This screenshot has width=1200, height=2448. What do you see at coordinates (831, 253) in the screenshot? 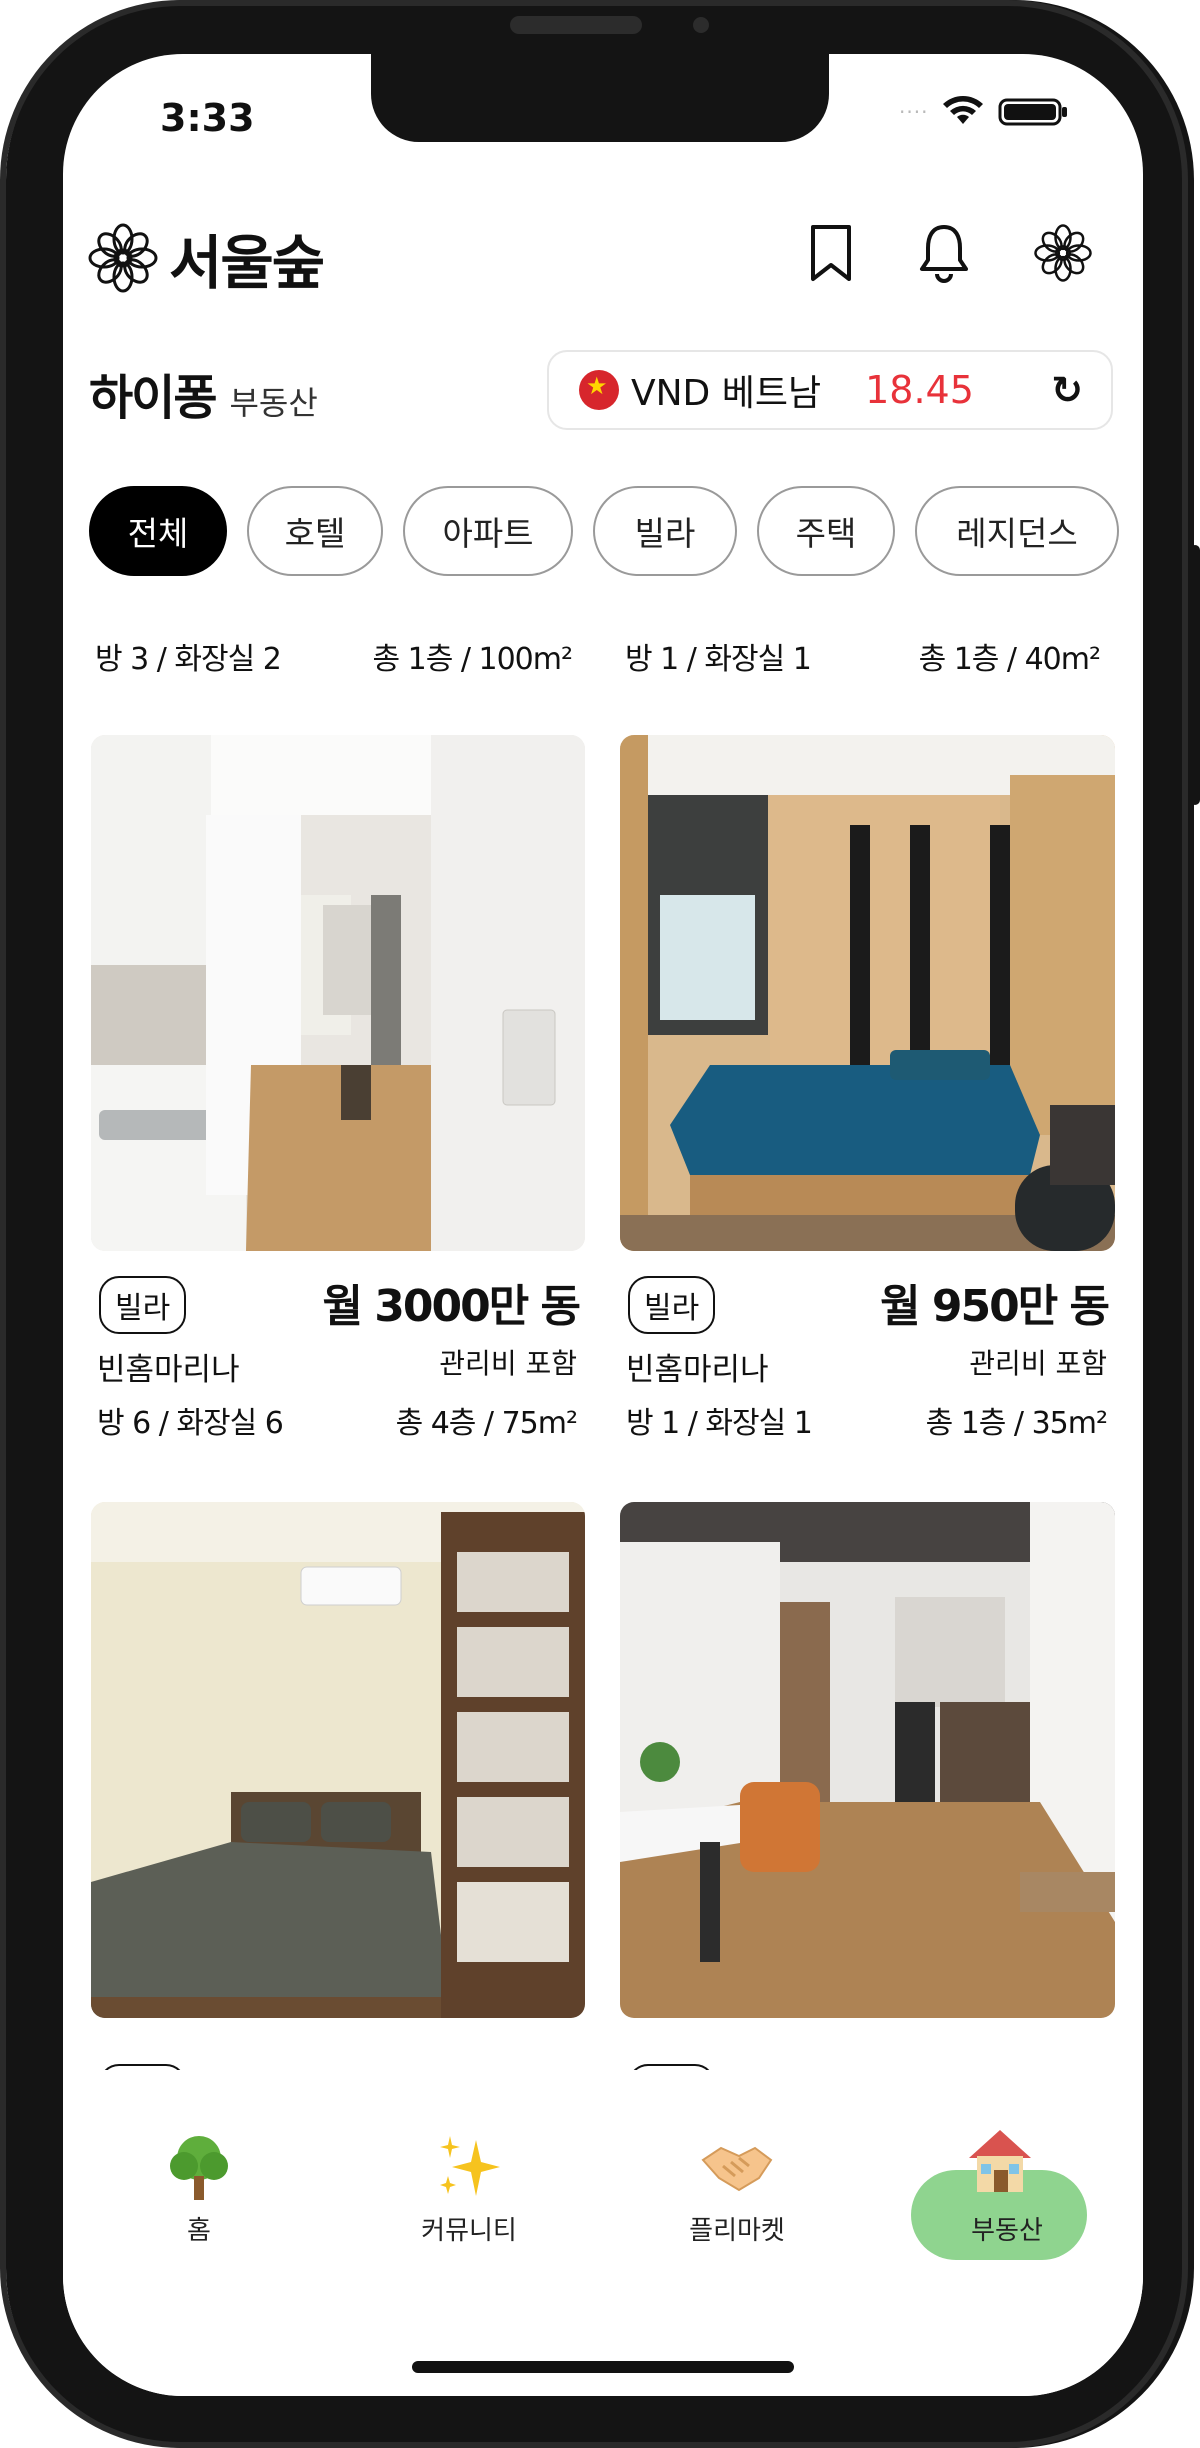
I see `bookmark-icon` at bounding box center [831, 253].